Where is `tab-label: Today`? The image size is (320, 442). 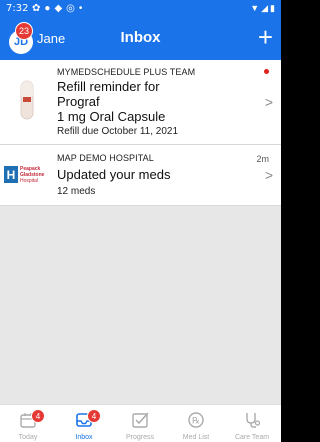 tab-label: Today is located at coordinates (28, 437).